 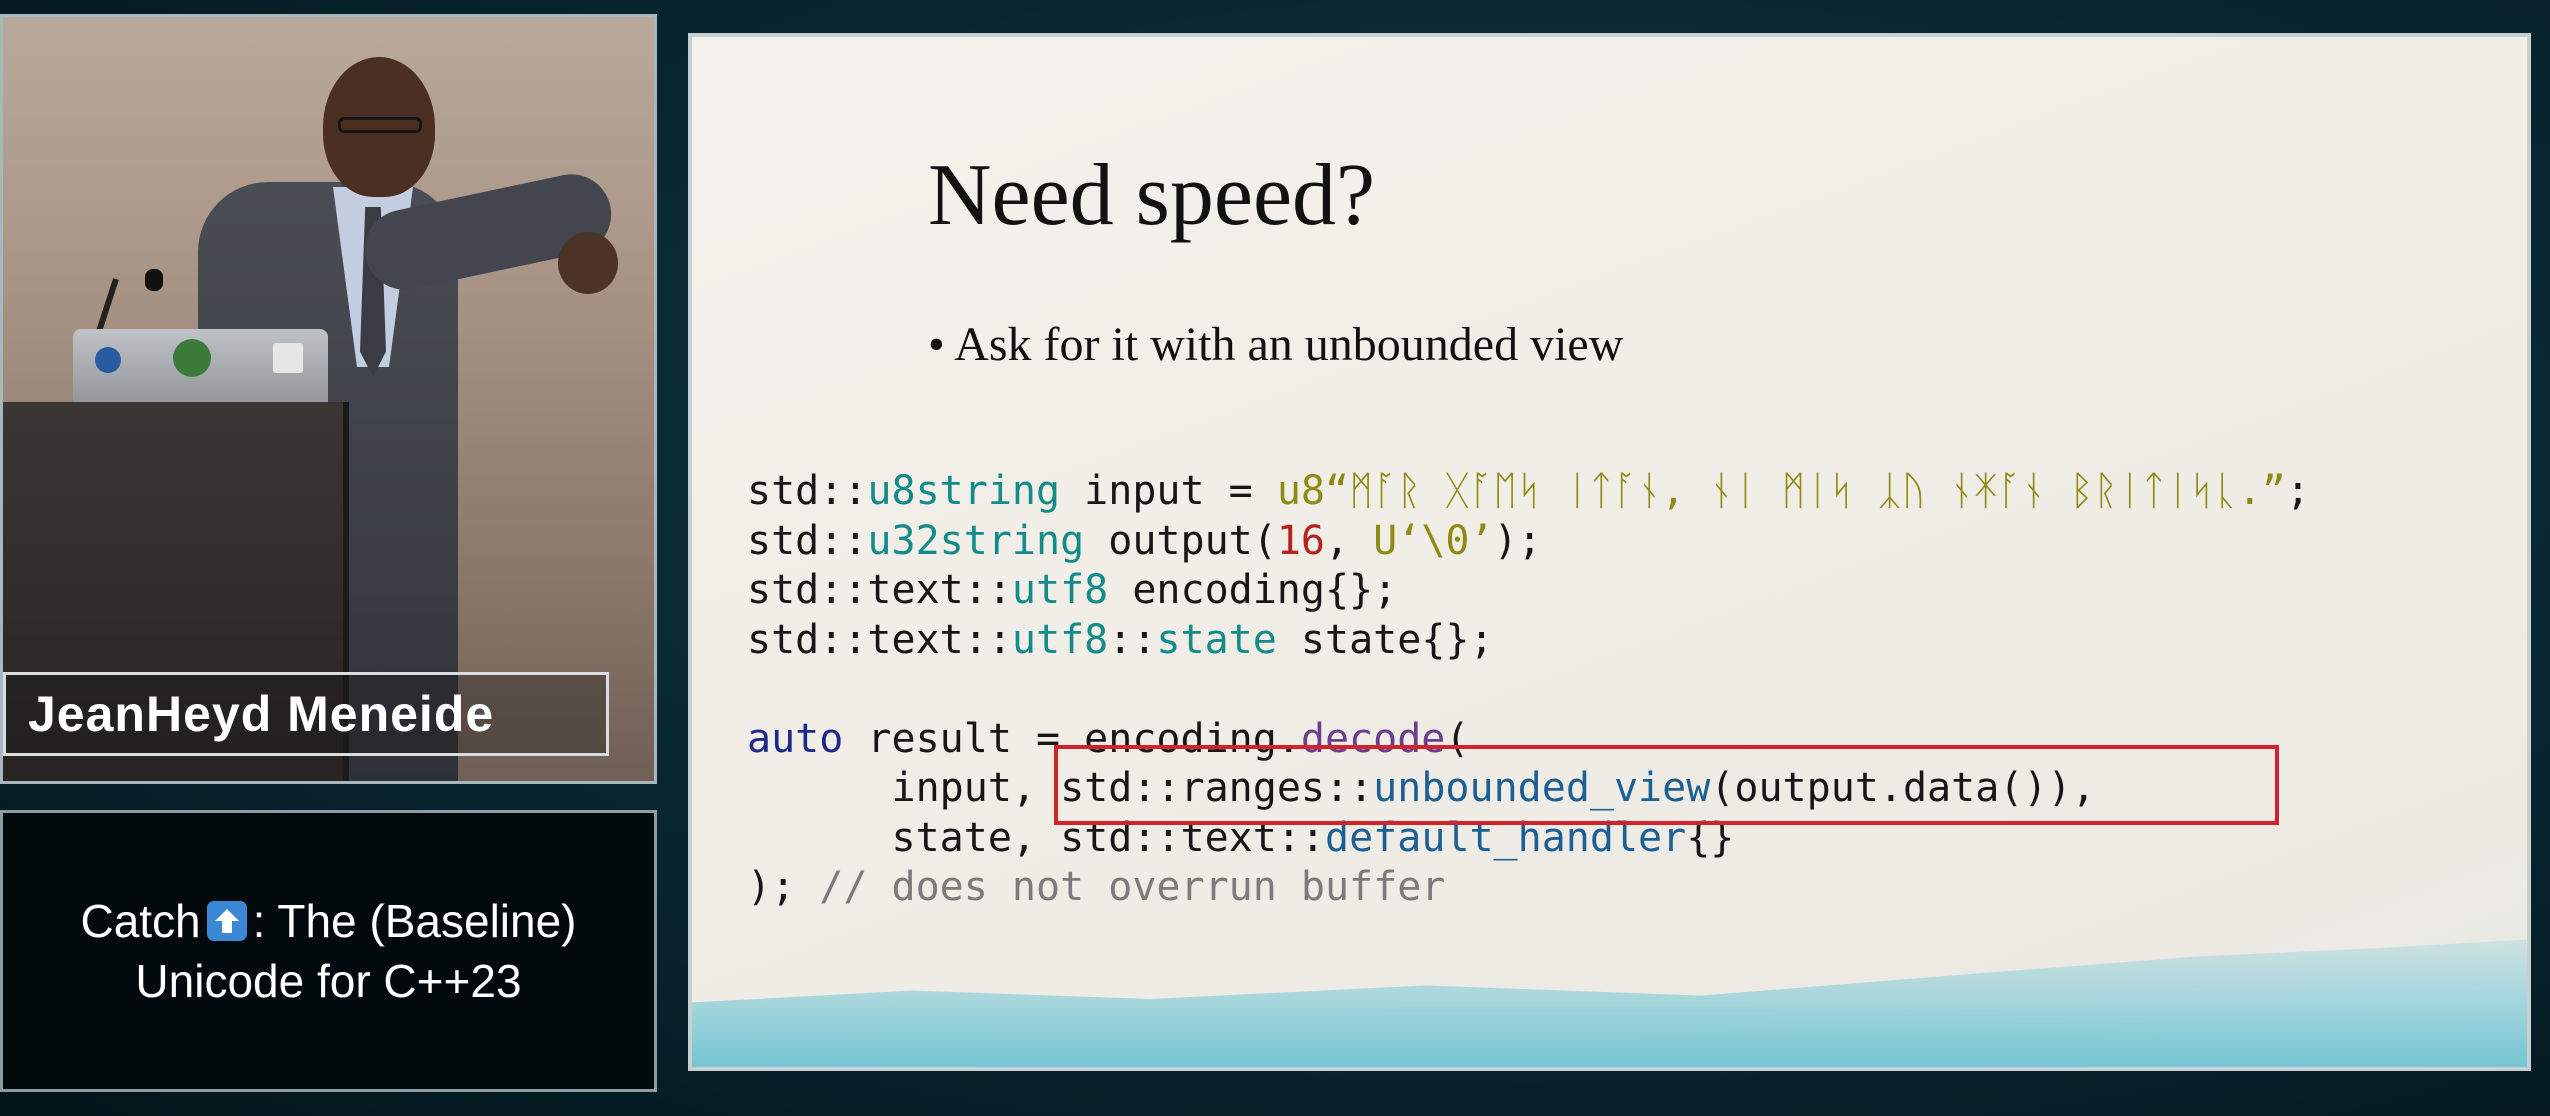 I want to click on talk-title-line-1: Catch : The (Baseline), so click(x=328, y=921).